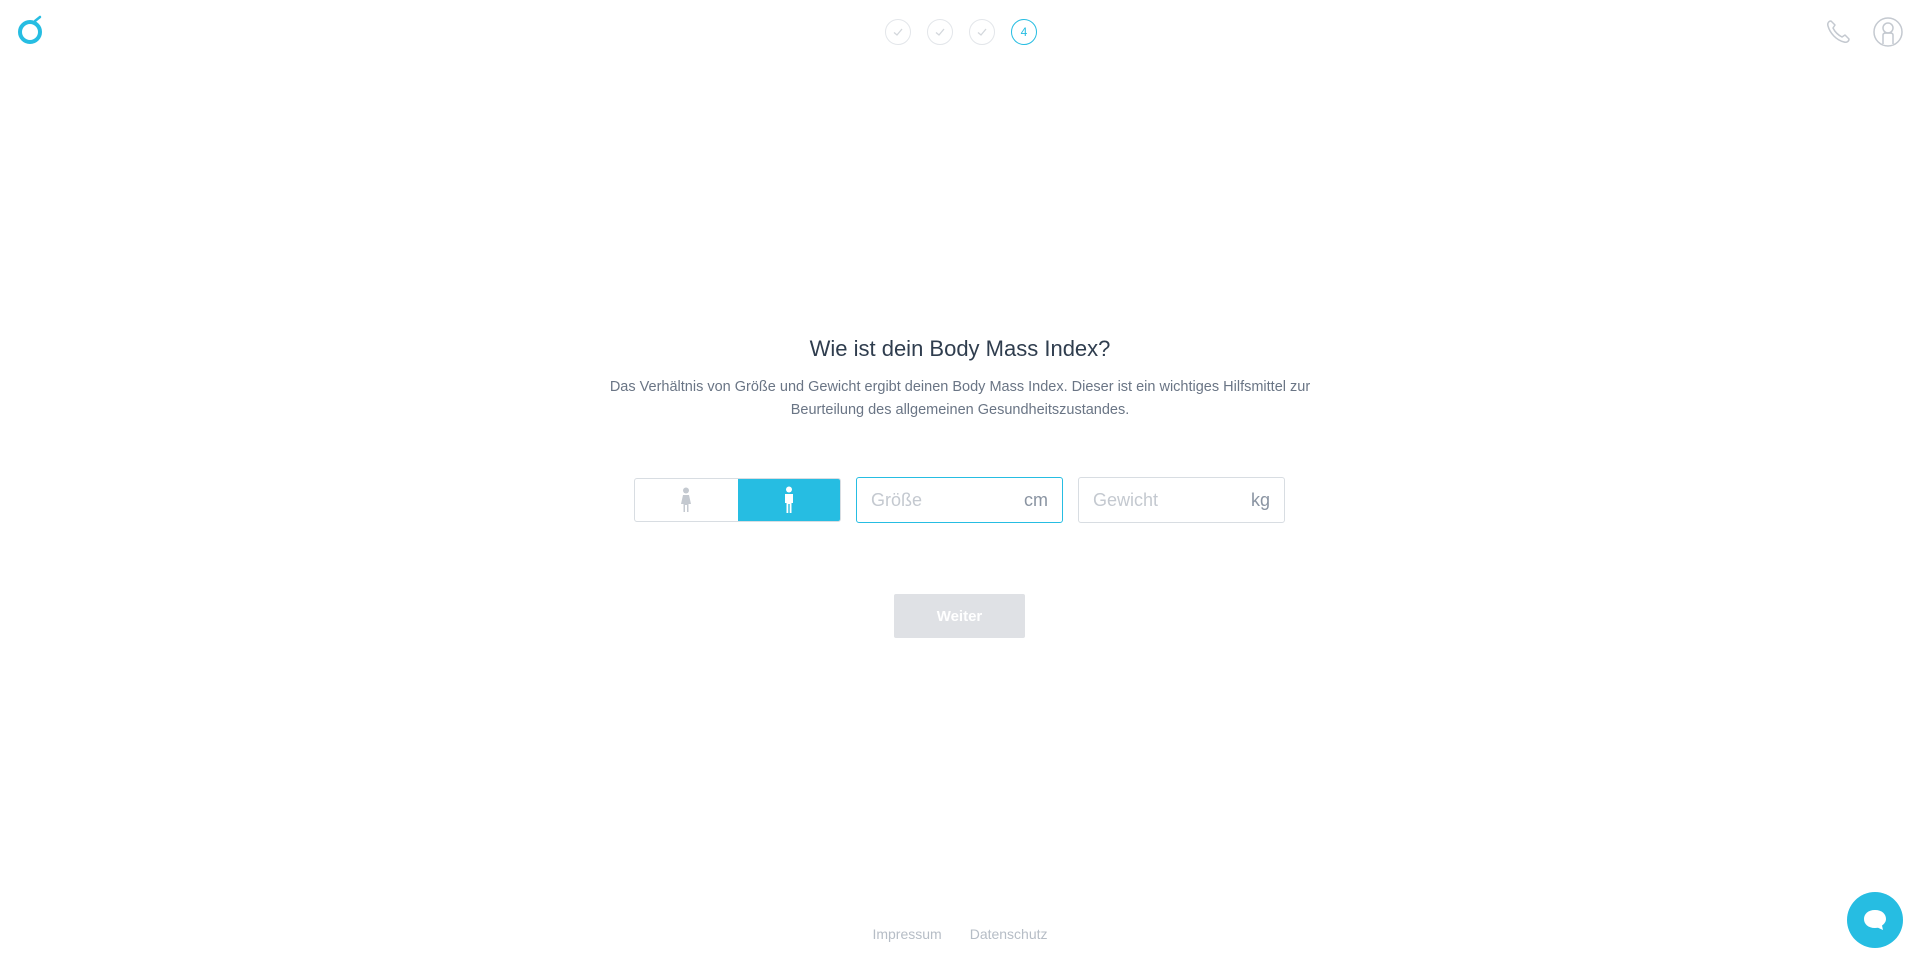 Image resolution: width=1920 pixels, height=964 pixels. I want to click on gender-toggle, so click(737, 500).